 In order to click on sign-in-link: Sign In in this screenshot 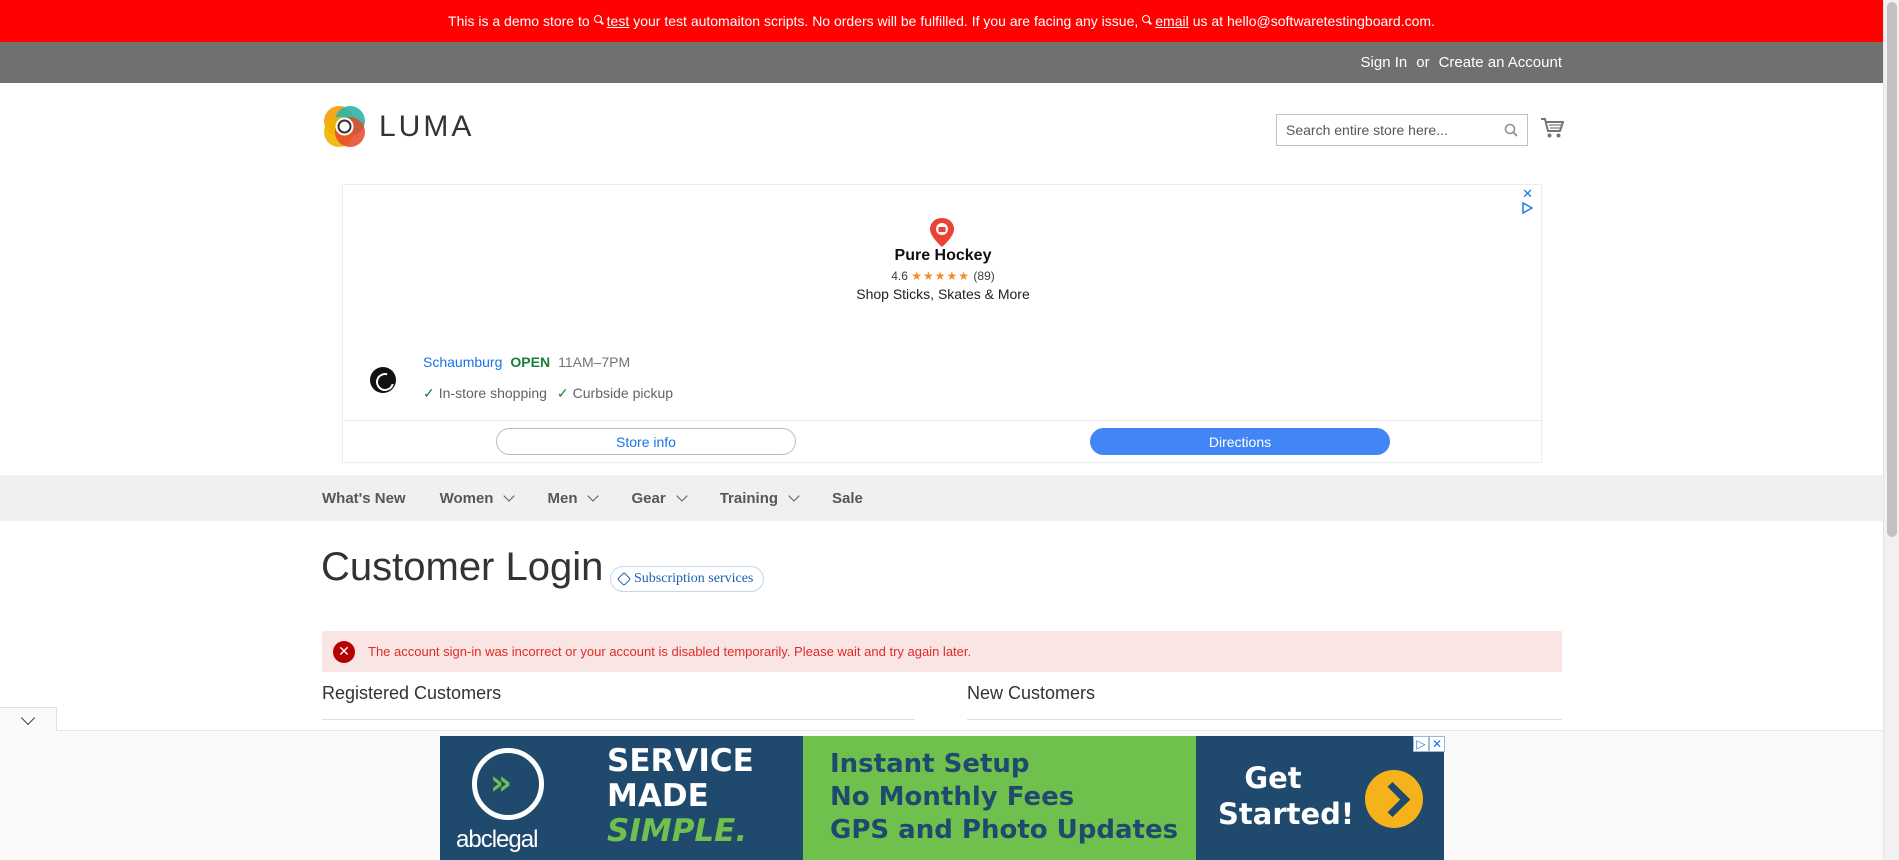, I will do `click(1384, 62)`.